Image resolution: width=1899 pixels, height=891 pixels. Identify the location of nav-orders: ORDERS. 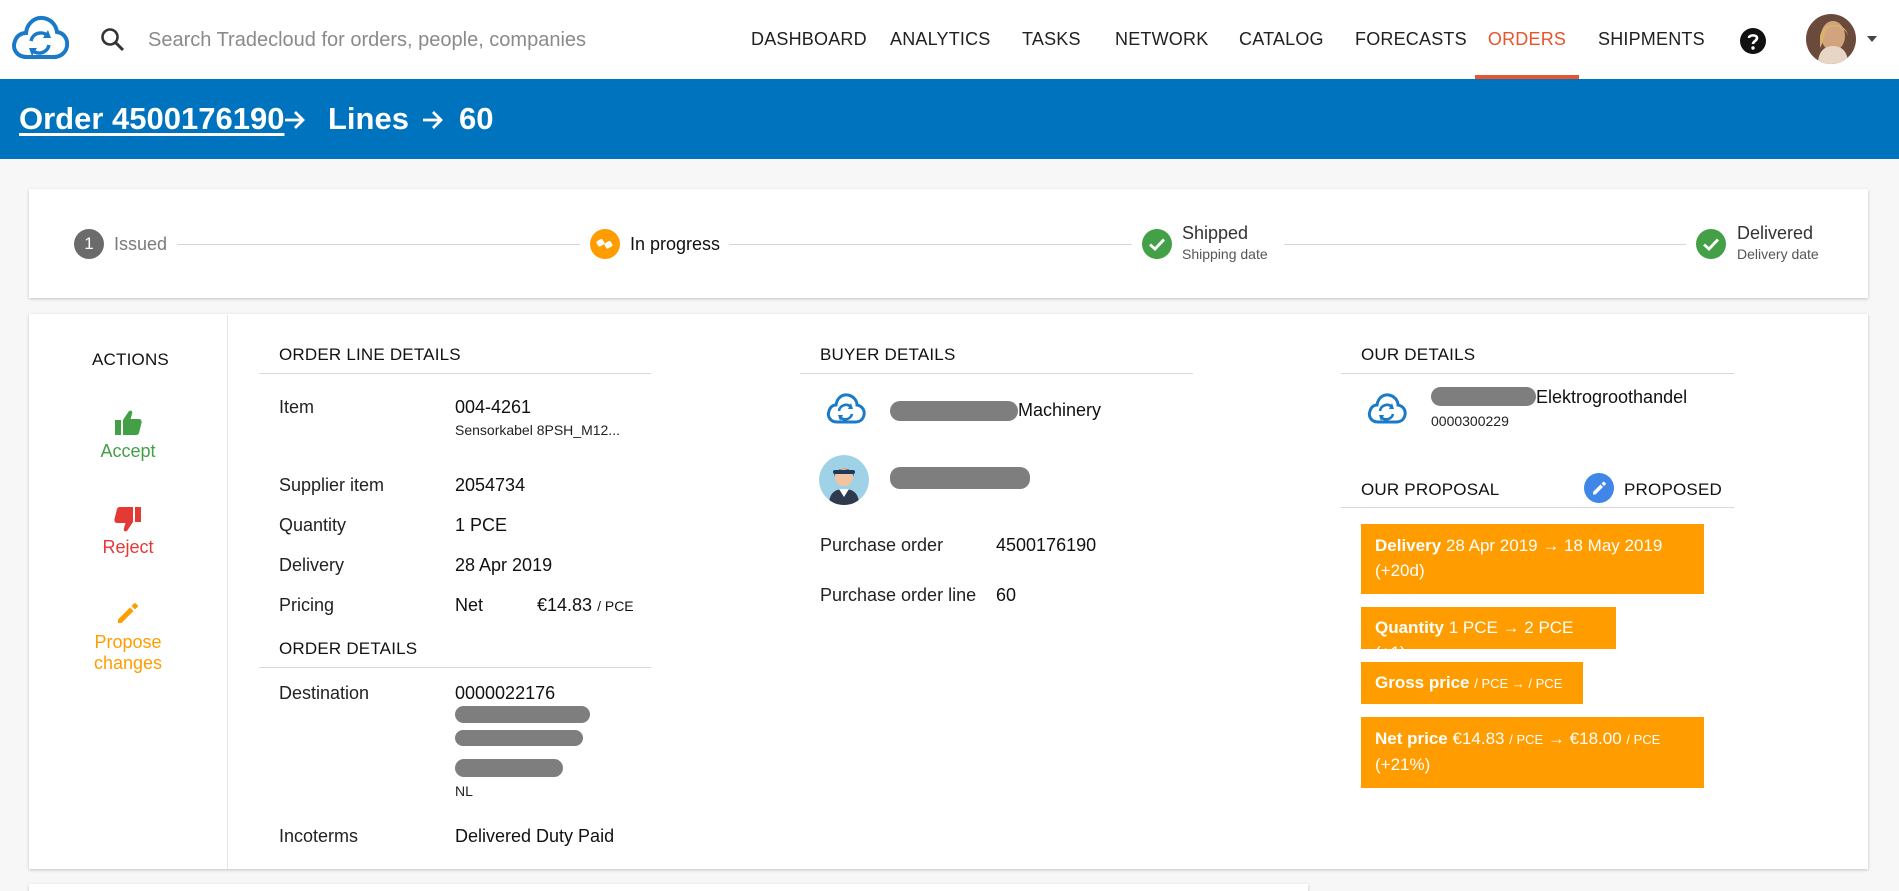
(1527, 39).